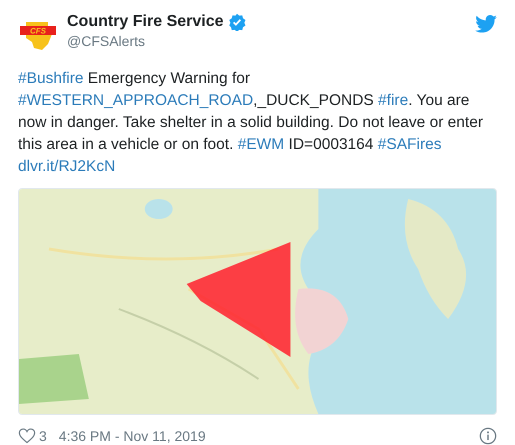 The image size is (515, 445). Describe the element at coordinates (410, 144) in the screenshot. I see `hashtag-link: #SAFires` at that location.